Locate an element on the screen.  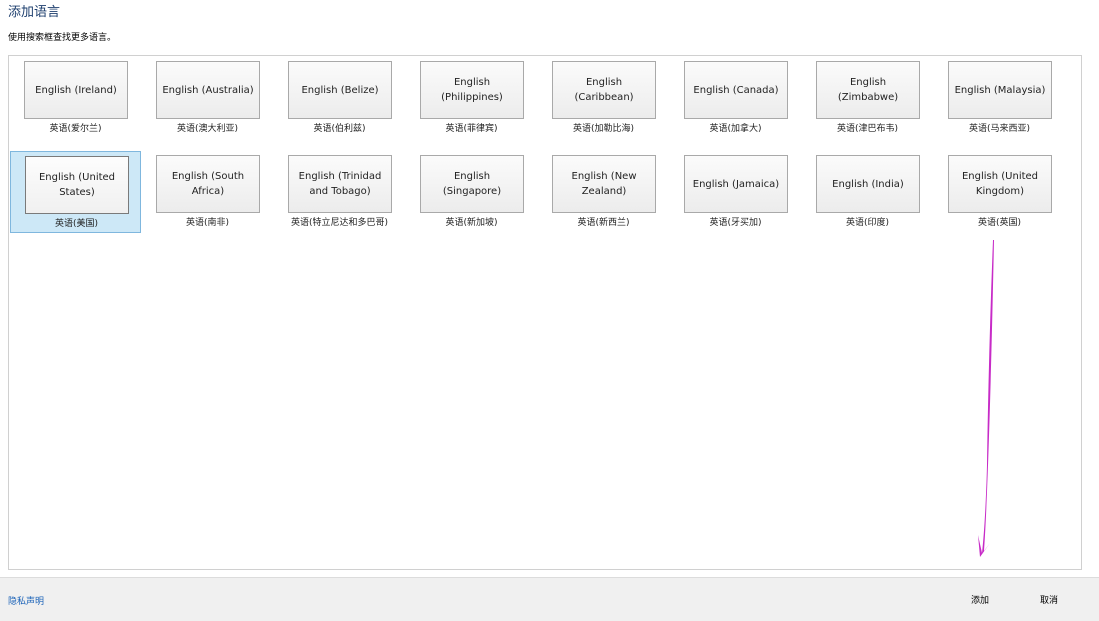
language-tile: English (Zimbabwe) 英语(津巴布韦) is located at coordinates (867, 98).